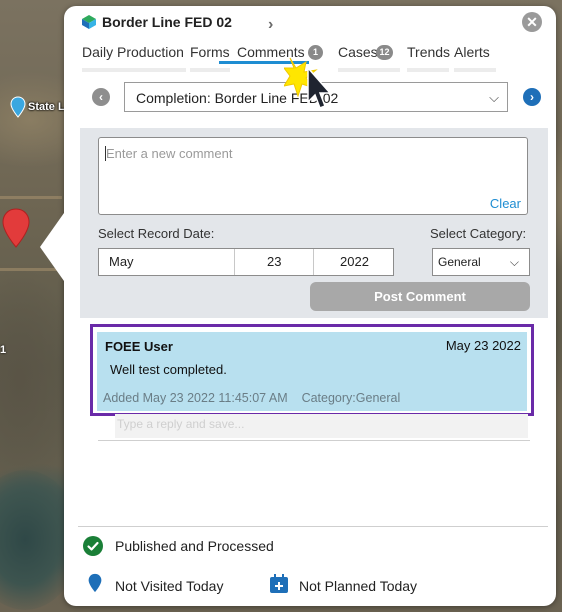 The image size is (562, 612). What do you see at coordinates (194, 546) in the screenshot?
I see `processed-status: Published and Processed` at bounding box center [194, 546].